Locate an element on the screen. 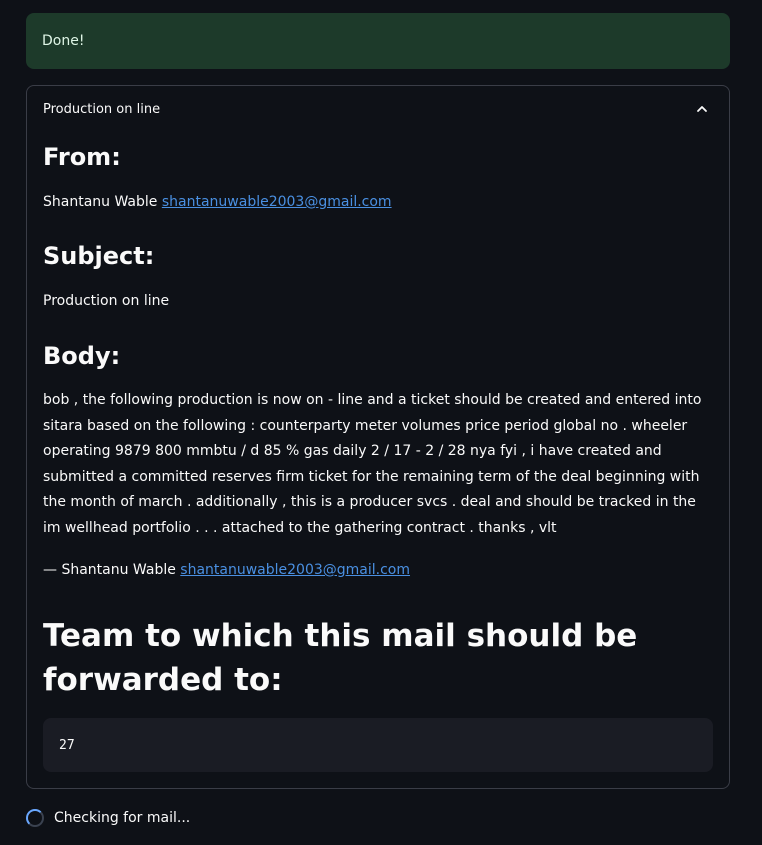 The width and height of the screenshot is (762, 845). team-code-block: 27 is located at coordinates (378, 745).